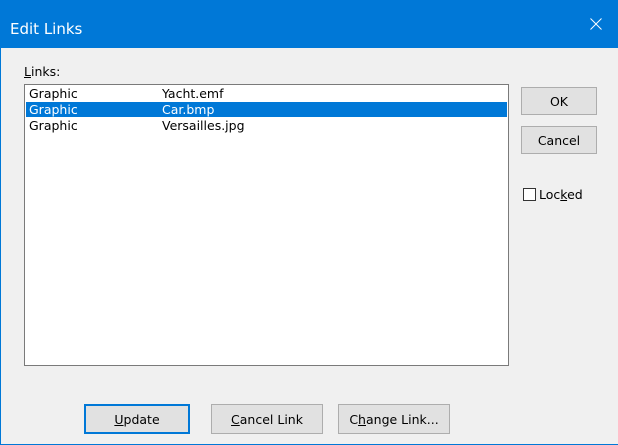 This screenshot has width=618, height=445. I want to click on cancel-button: Cancel, so click(559, 140).